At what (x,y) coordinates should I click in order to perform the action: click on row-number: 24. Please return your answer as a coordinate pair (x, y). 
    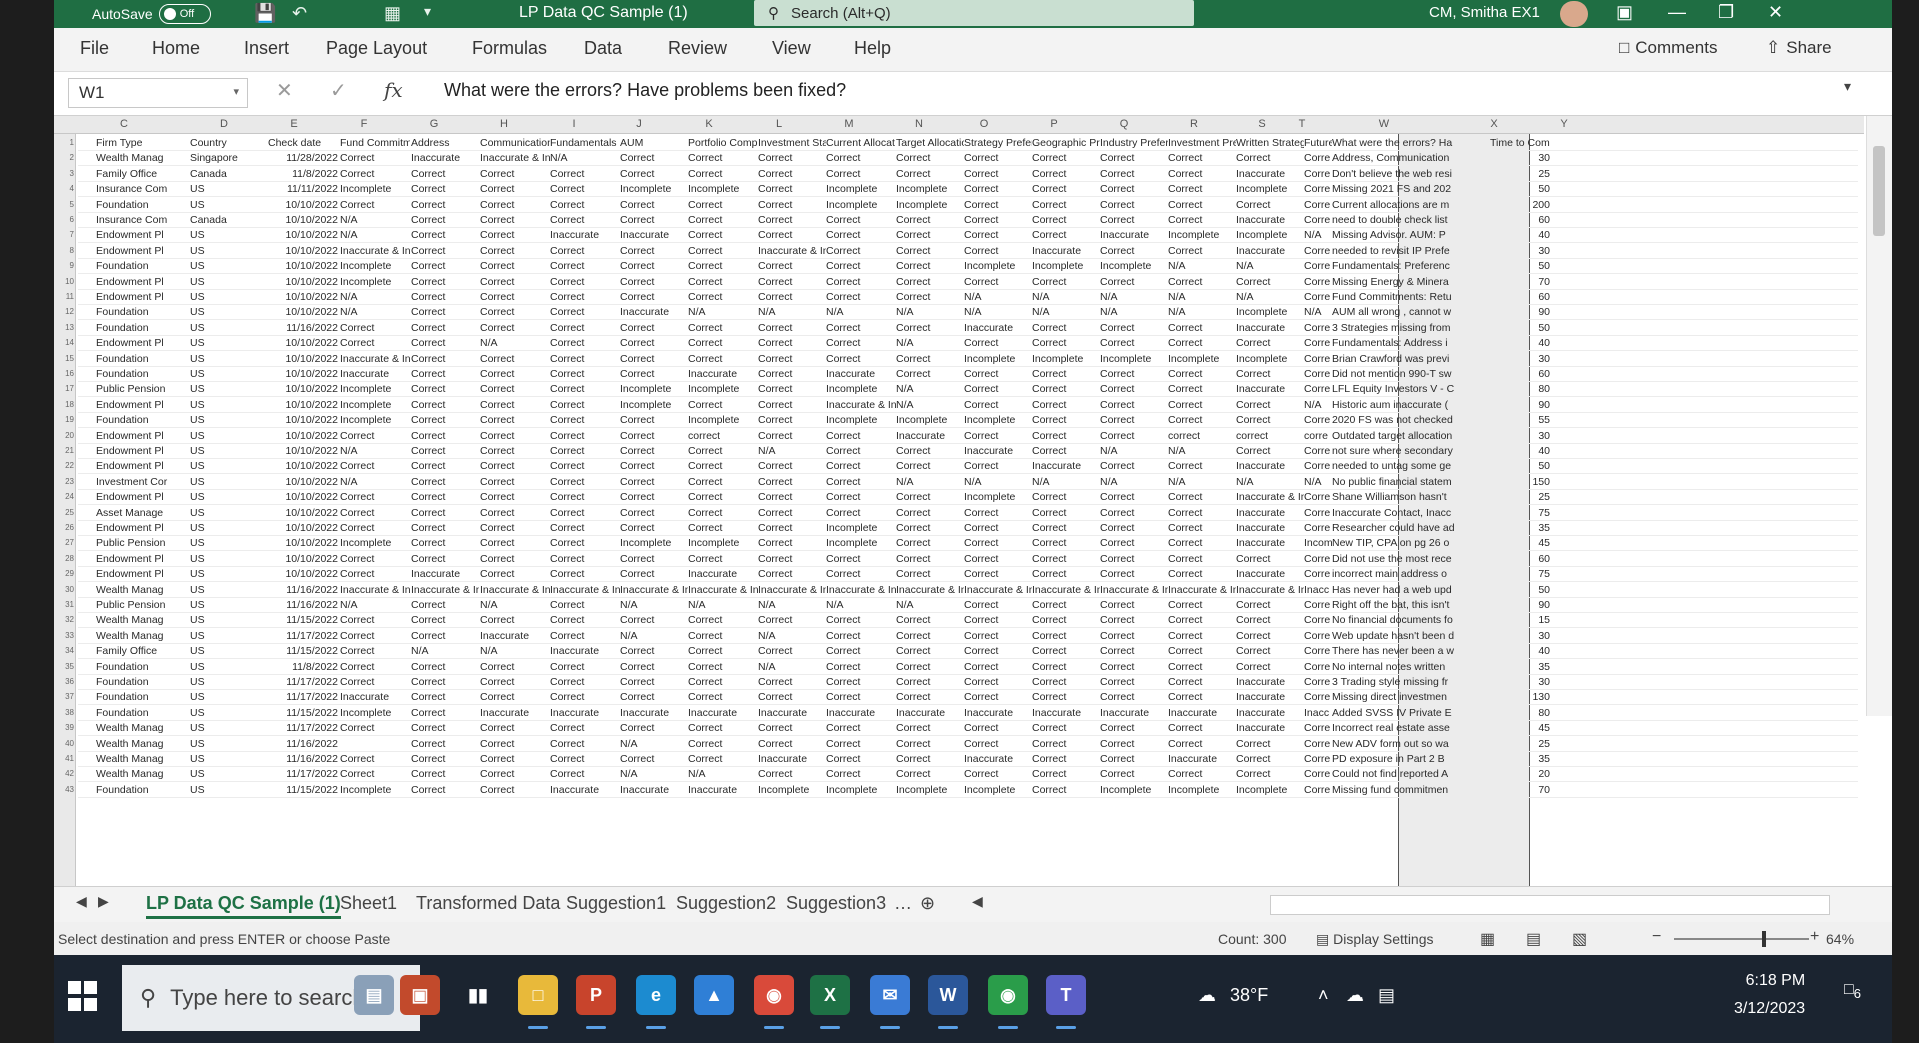
    Looking at the image, I should click on (64, 496).